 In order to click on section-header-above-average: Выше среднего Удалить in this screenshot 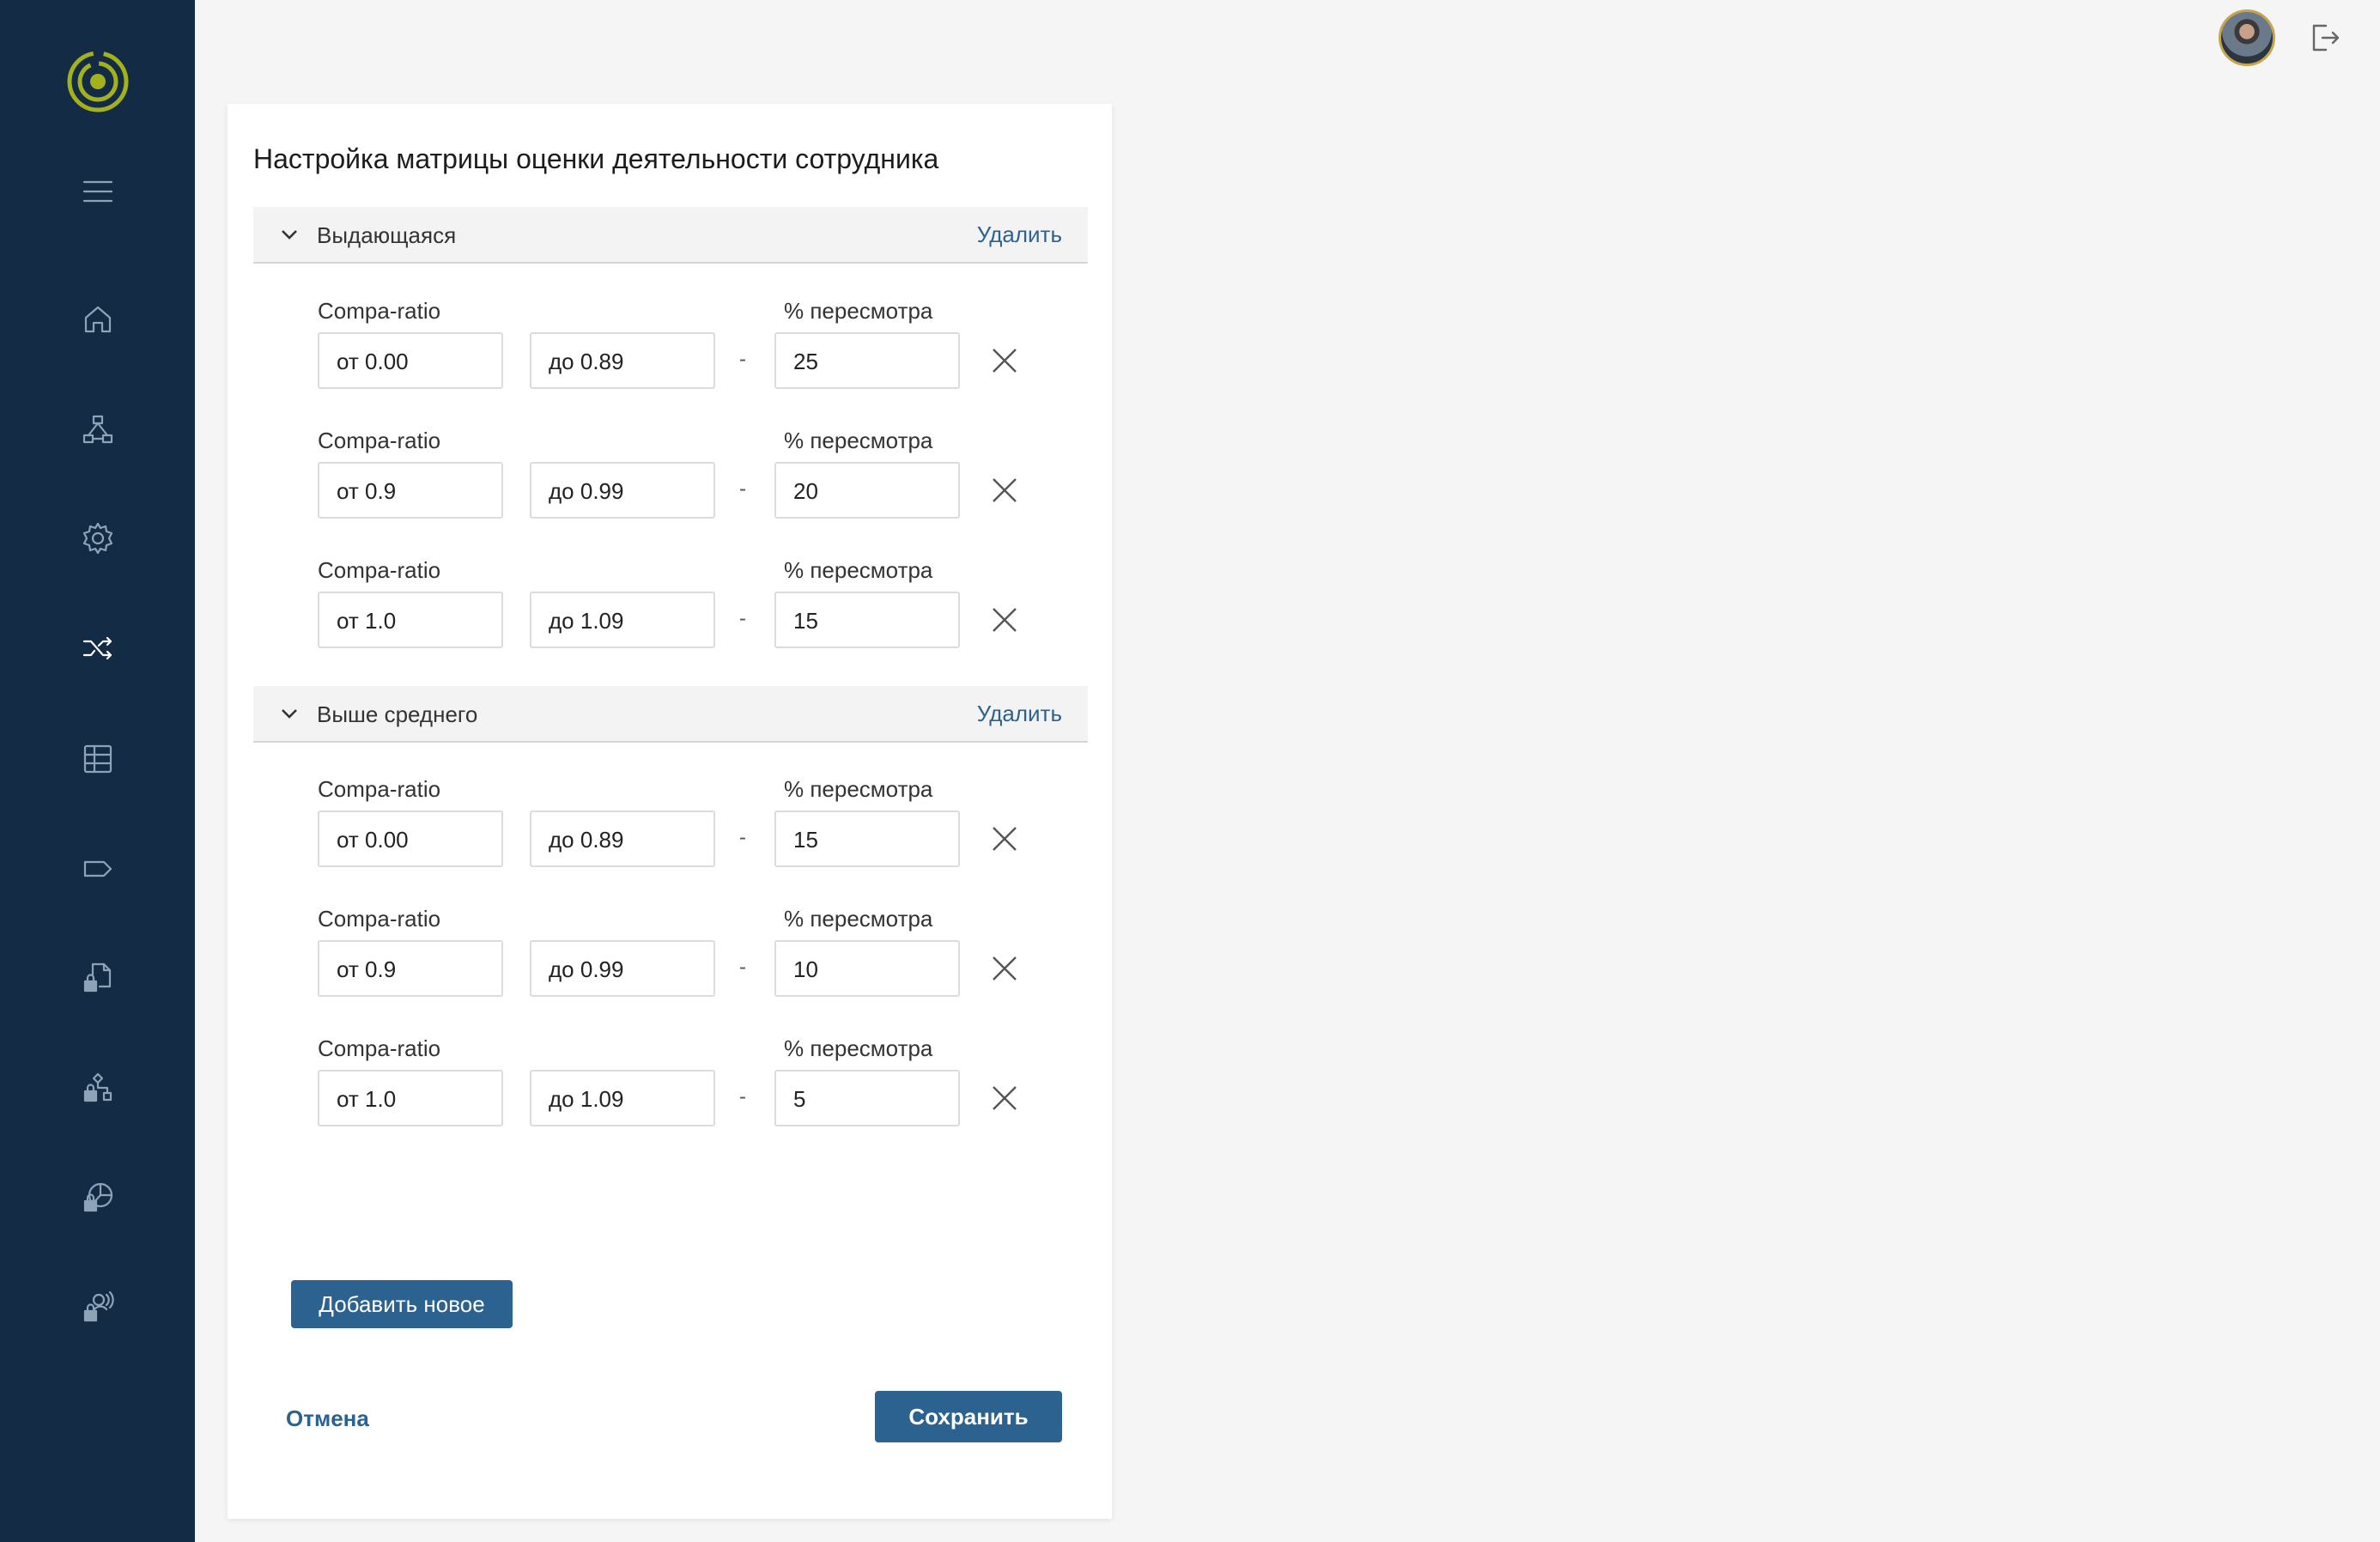, I will do `click(670, 714)`.